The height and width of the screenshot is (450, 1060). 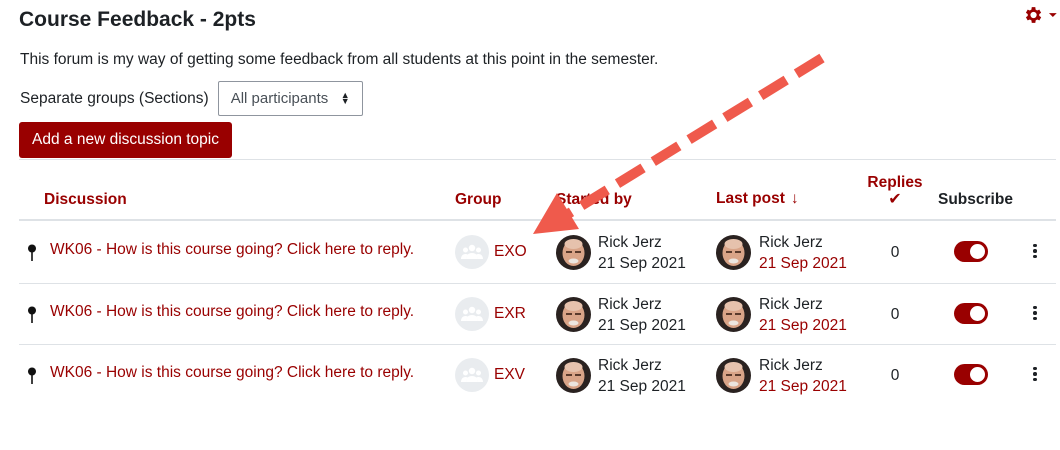 What do you see at coordinates (794, 198) in the screenshot?
I see `arrow-down-icon: ↓` at bounding box center [794, 198].